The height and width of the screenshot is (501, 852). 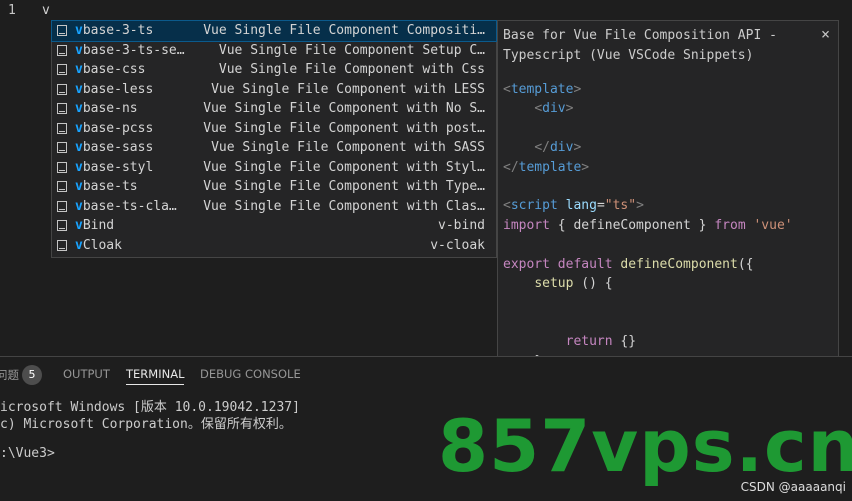 What do you see at coordinates (561, 148) in the screenshot?
I see `code-div-close: div` at bounding box center [561, 148].